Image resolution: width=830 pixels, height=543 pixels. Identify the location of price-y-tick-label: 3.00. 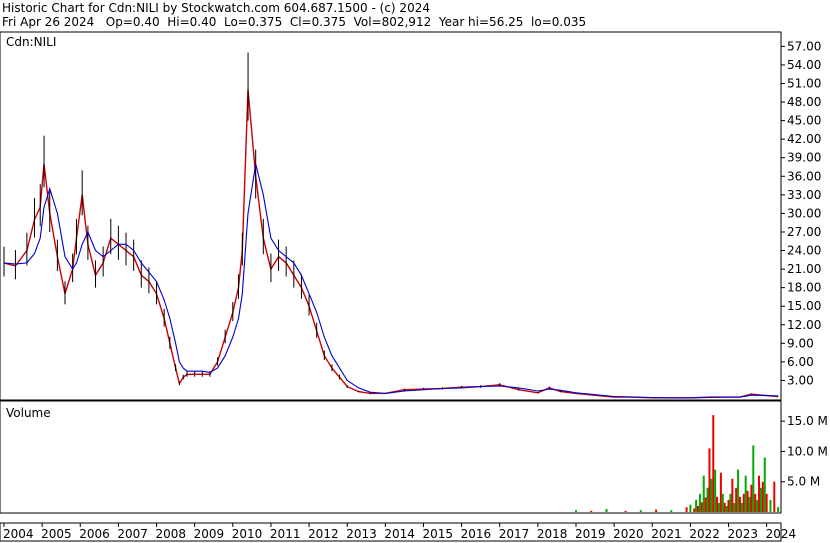
(800, 380).